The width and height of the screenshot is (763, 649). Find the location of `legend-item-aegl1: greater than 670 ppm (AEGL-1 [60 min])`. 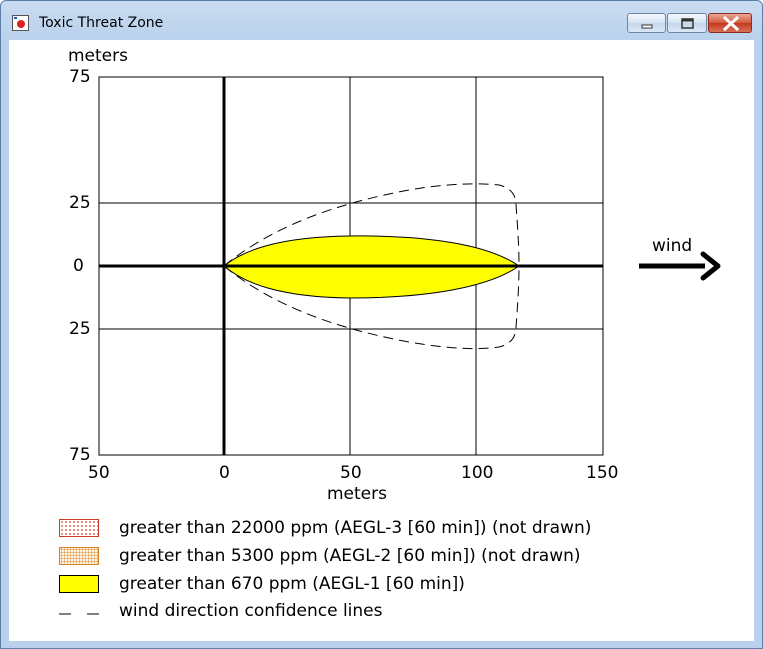

legend-item-aegl1: greater than 670 ppm (AEGL-1 [60 min]) is located at coordinates (381, 585).